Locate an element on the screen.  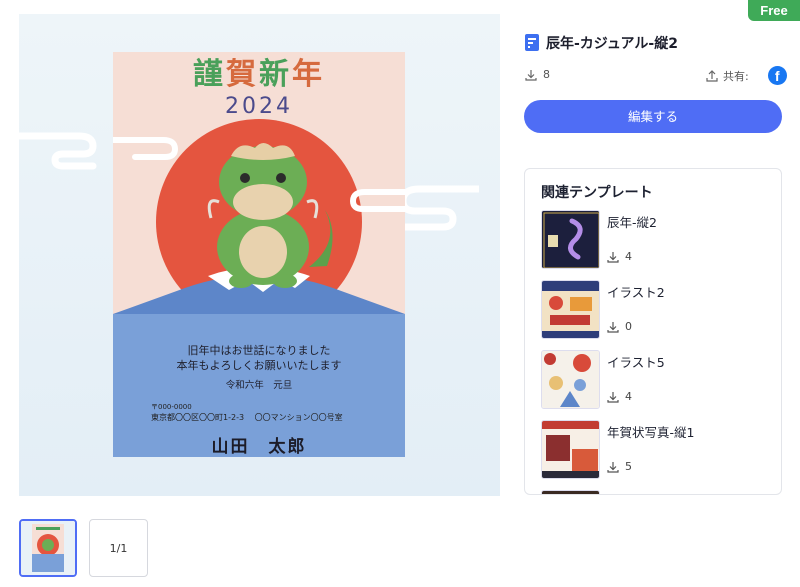
share-row: 共有: f is located at coordinates (746, 75).